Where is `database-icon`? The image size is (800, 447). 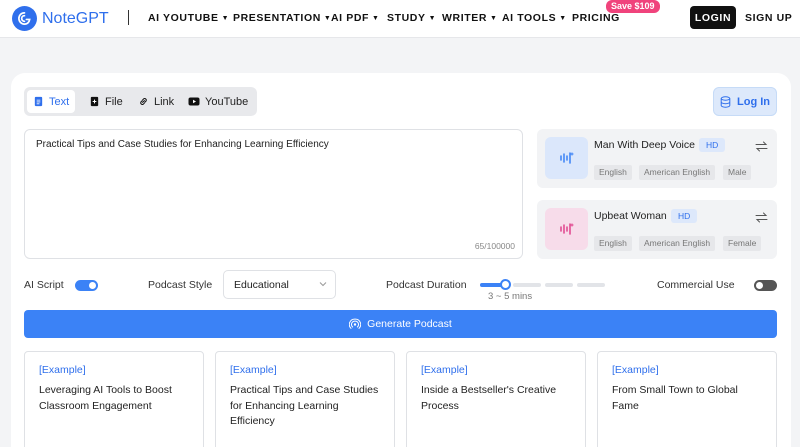
database-icon is located at coordinates (725, 101).